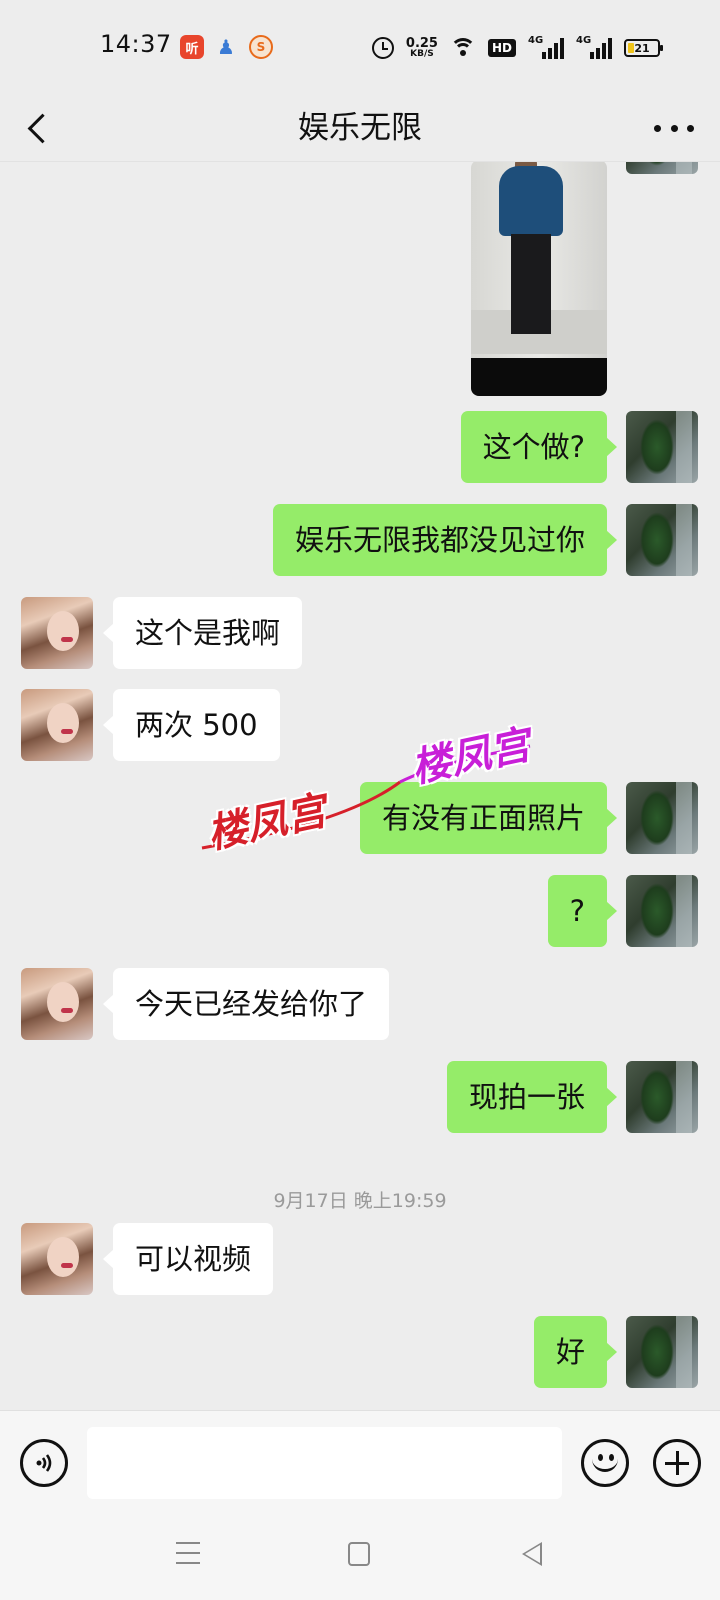  Describe the element at coordinates (674, 128) in the screenshot. I see `more-options-button` at that location.